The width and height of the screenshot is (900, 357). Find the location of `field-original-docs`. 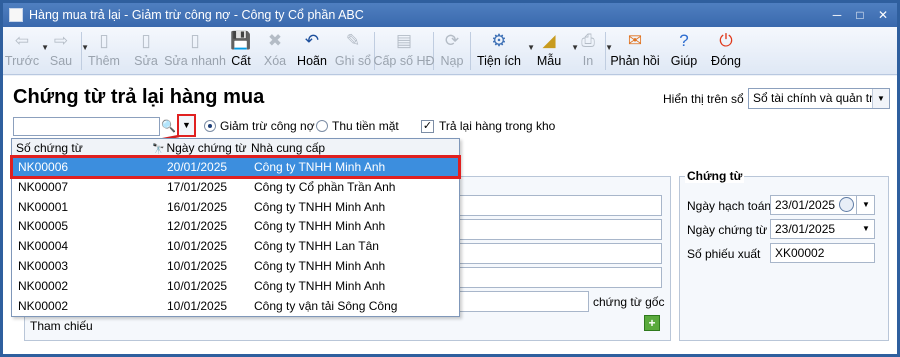

field-original-docs is located at coordinates (523, 301).